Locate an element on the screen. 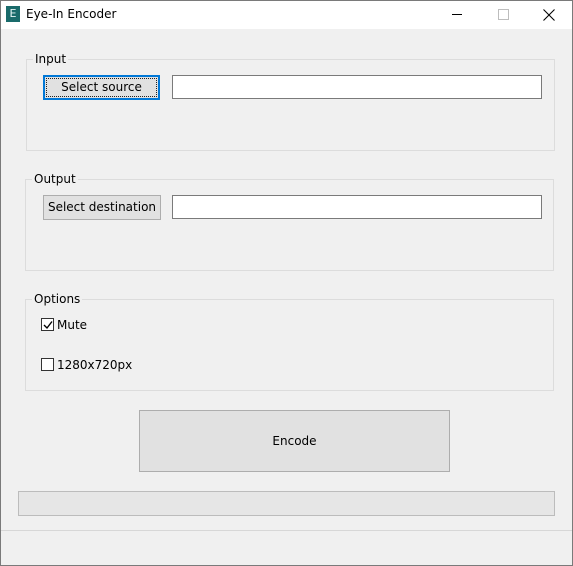  minimize-icon is located at coordinates (457, 14).